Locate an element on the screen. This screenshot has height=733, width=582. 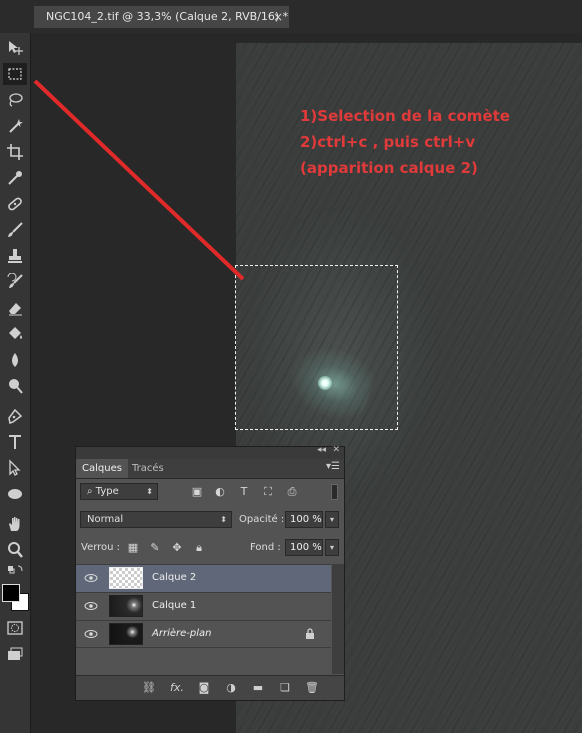
layer-lock-icon is located at coordinates (310, 633).